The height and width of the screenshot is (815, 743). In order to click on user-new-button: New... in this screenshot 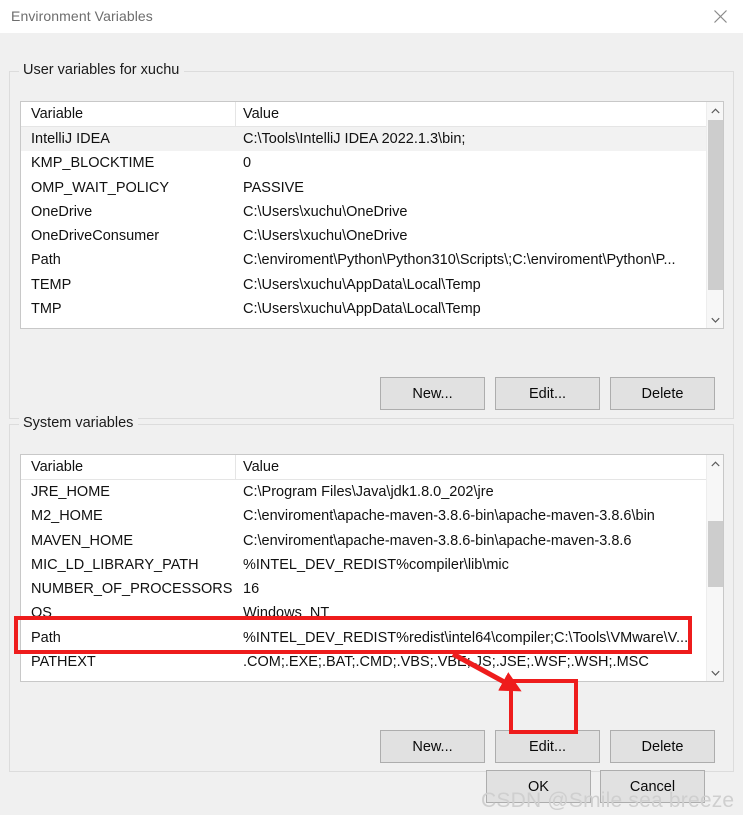, I will do `click(432, 393)`.